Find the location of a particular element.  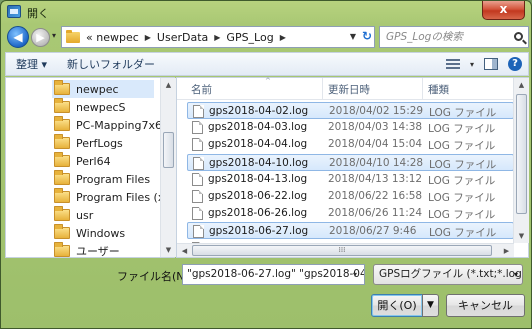

open-button: 開く(O) is located at coordinates (397, 305).